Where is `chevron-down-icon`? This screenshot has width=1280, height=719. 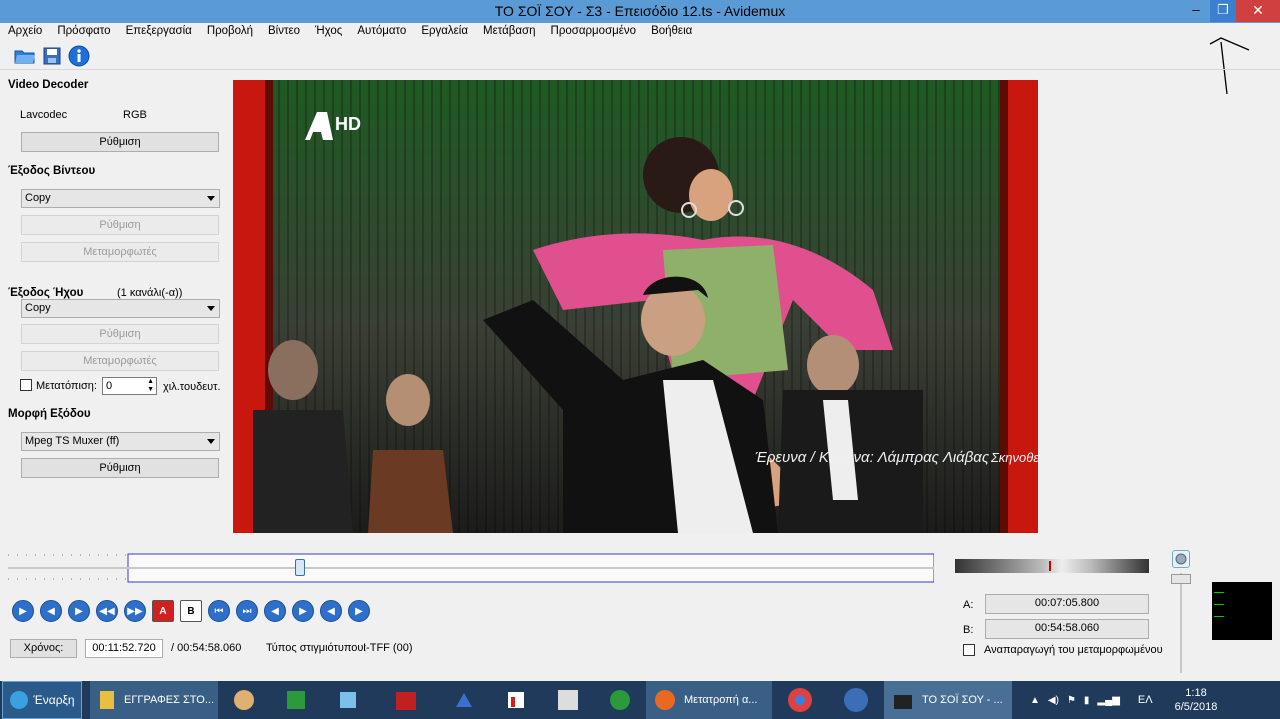 chevron-down-icon is located at coordinates (211, 198).